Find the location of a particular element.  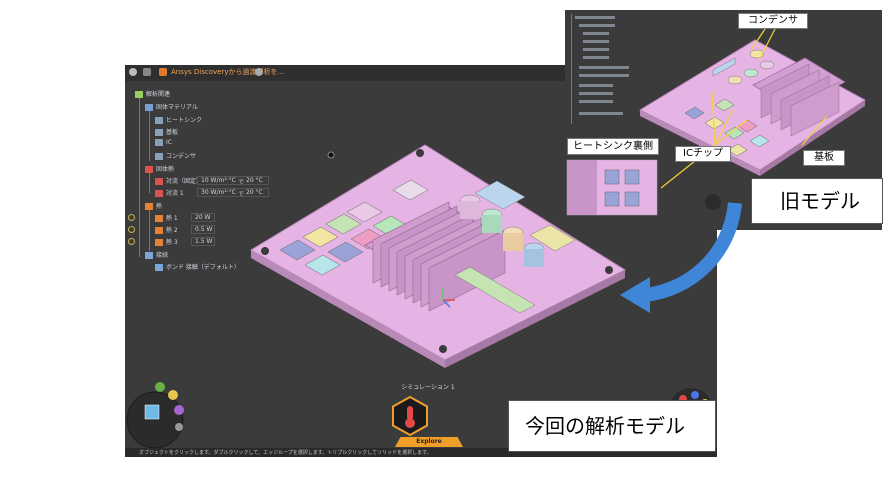

label-heatsink-back: ヒートシンク裏側 is located at coordinates (613, 146).